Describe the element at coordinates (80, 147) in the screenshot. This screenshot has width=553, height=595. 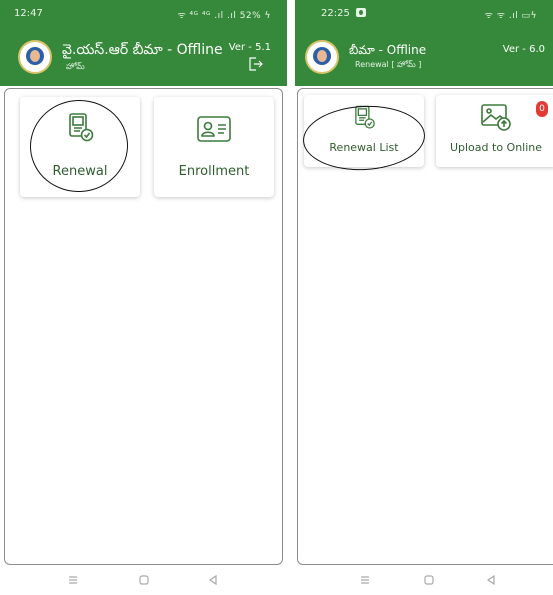
I see `renewal-card: Renewal` at that location.